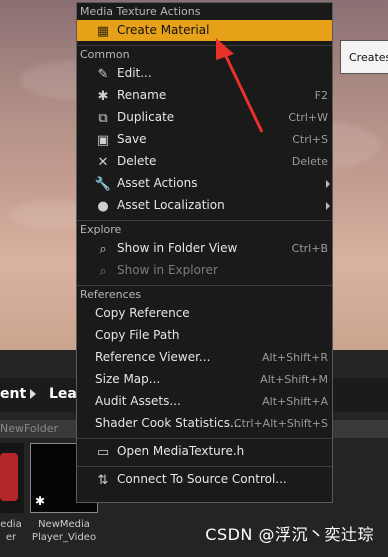 The height and width of the screenshot is (557, 388). Describe the element at coordinates (225, 49) in the screenshot. I see `annotation-arrow-head` at that location.